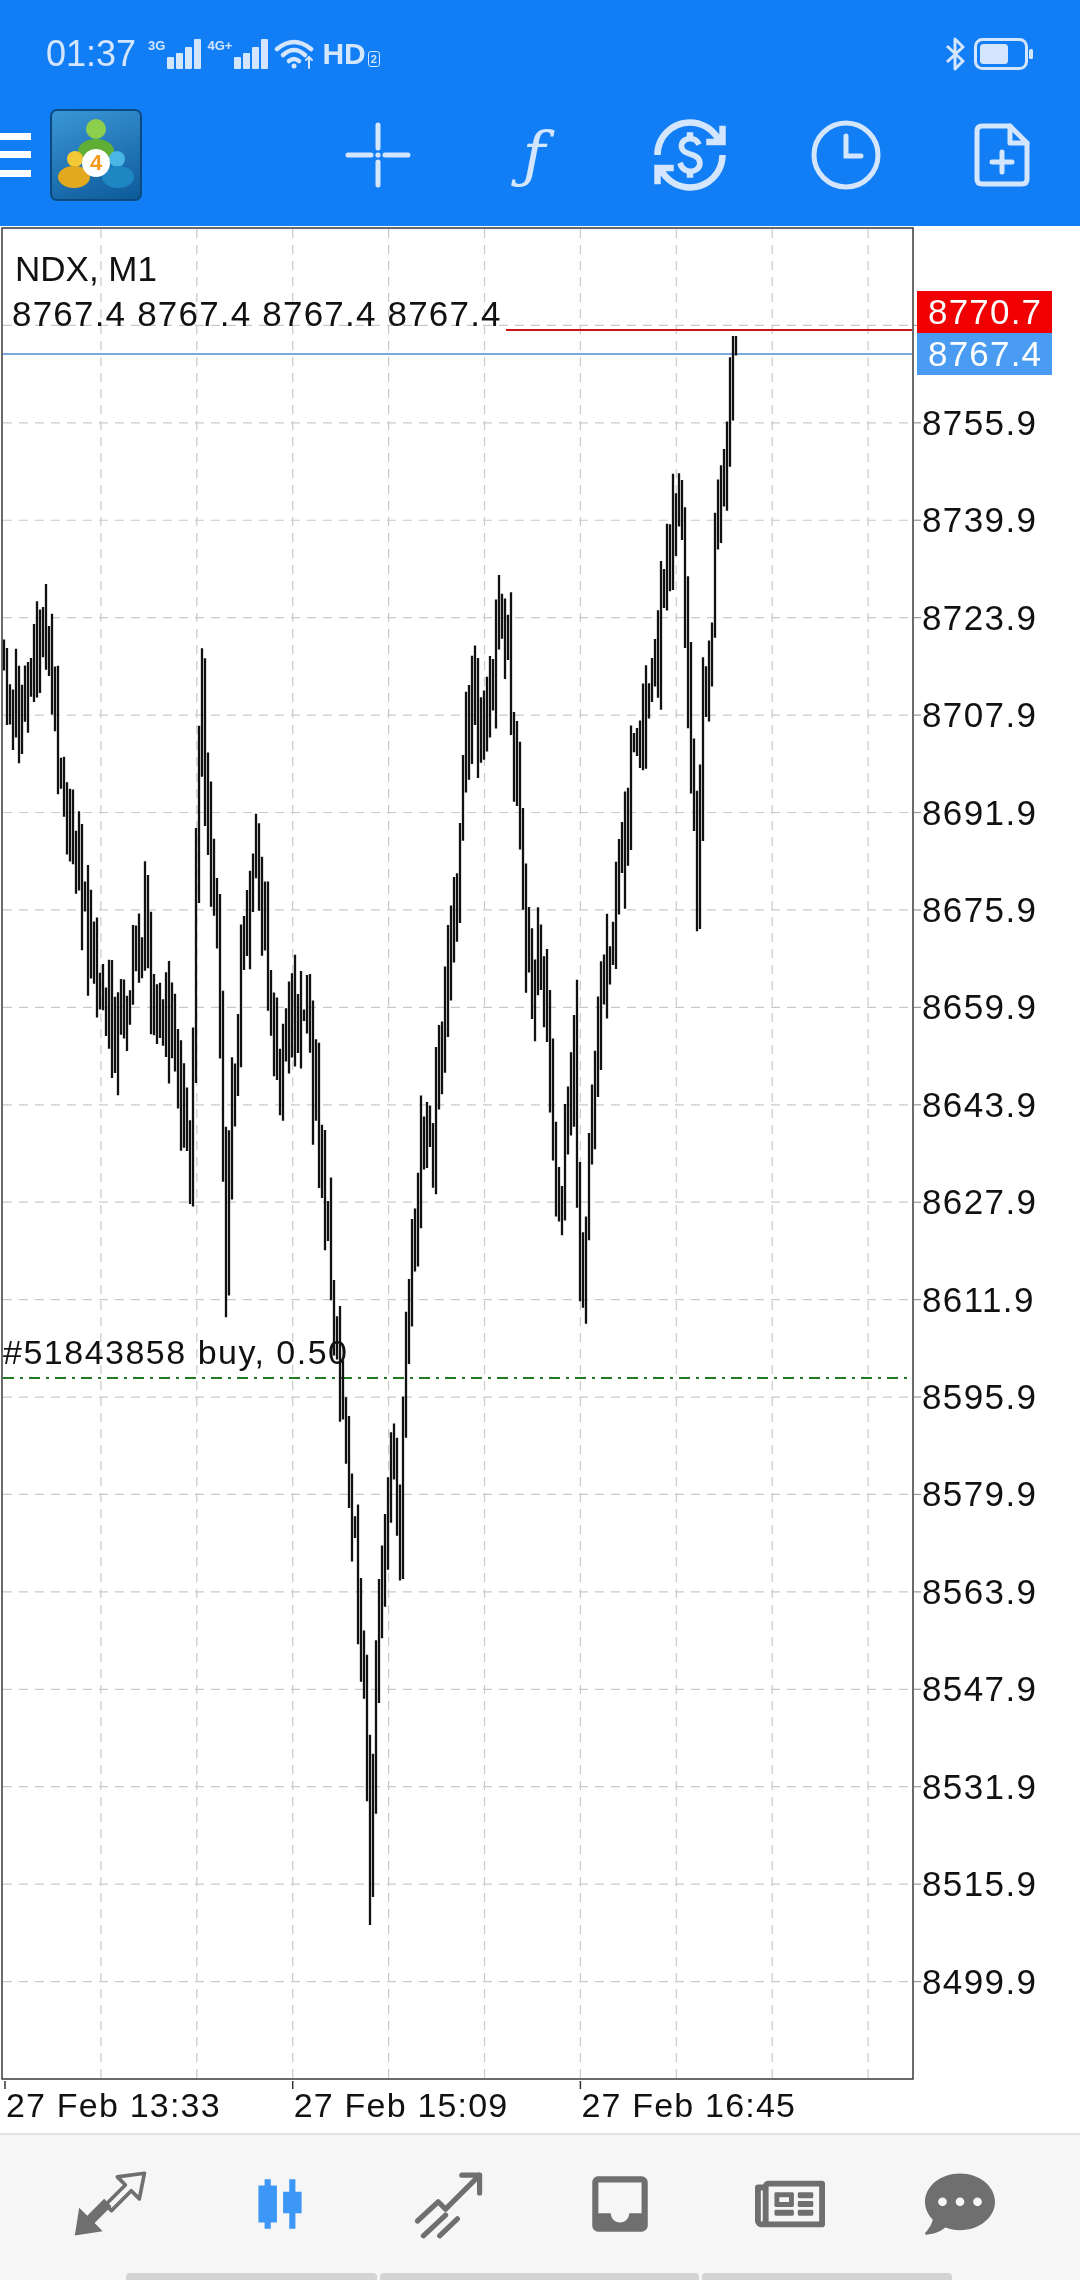  What do you see at coordinates (980, 1104) in the screenshot?
I see `price-axis-label: 8643.9` at bounding box center [980, 1104].